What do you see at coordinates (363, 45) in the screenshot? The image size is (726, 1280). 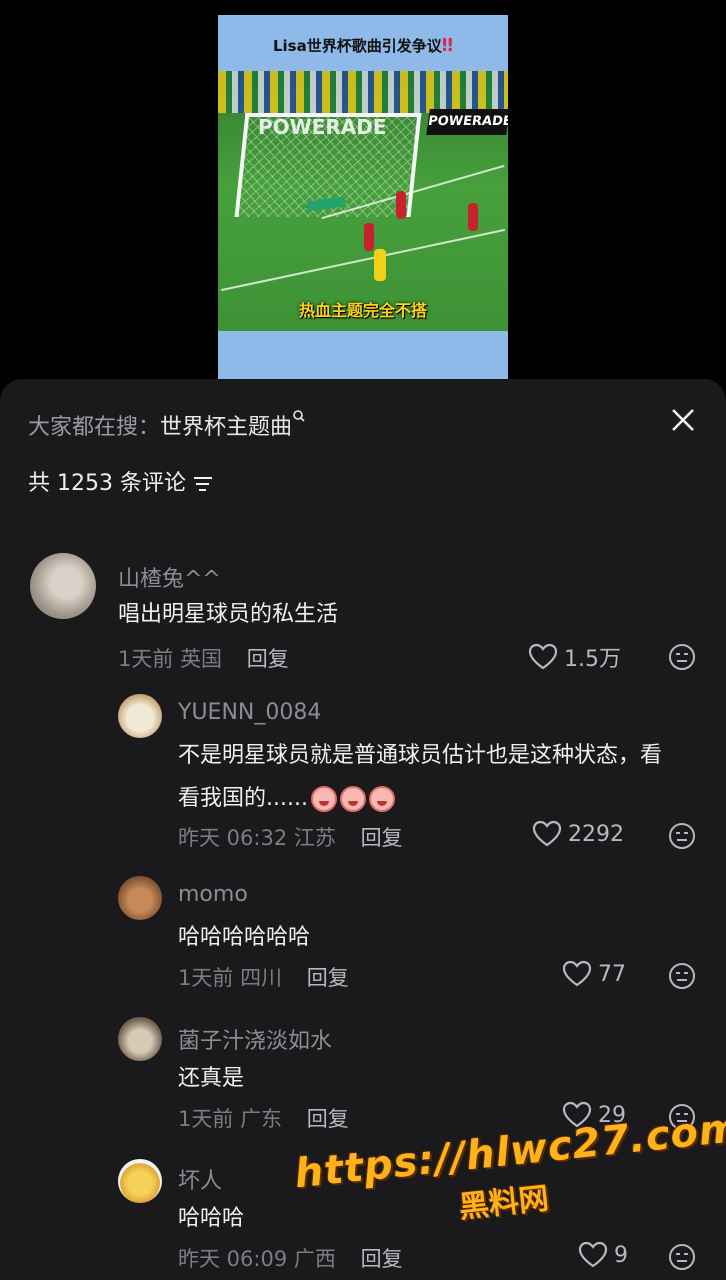 I see `video-title: Lisa世界杯歌曲引发争议‼` at bounding box center [363, 45].